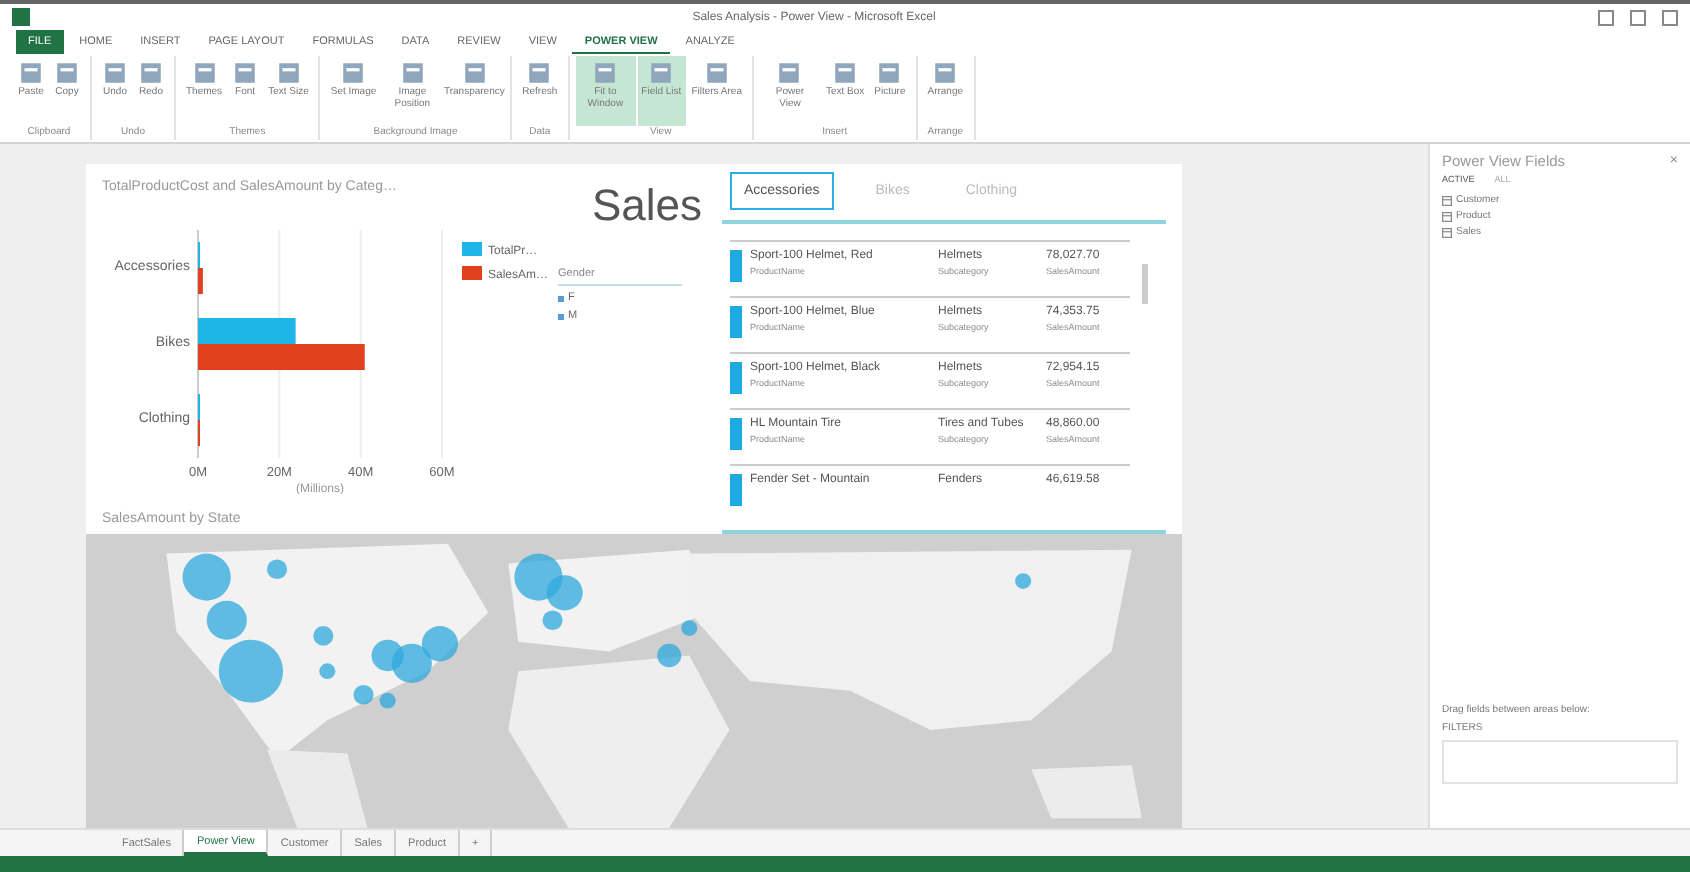 This screenshot has width=1690, height=872. What do you see at coordinates (505, 262) in the screenshot?
I see `legend` at bounding box center [505, 262].